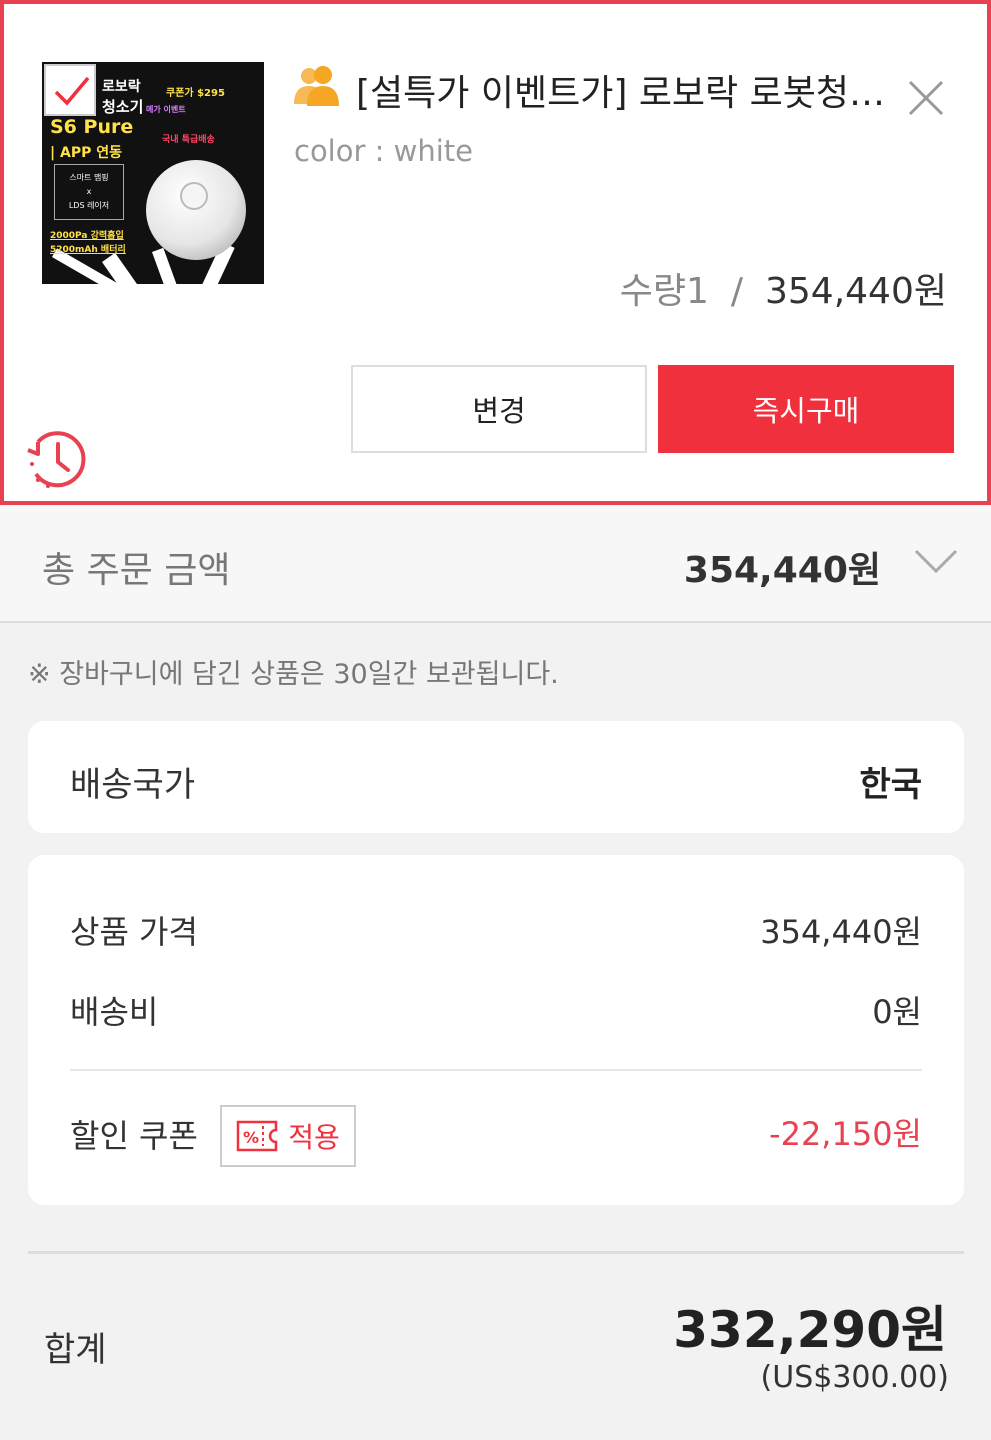 This screenshot has width=991, height=1440. I want to click on thumbnail-feature-sep: x, so click(89, 191).